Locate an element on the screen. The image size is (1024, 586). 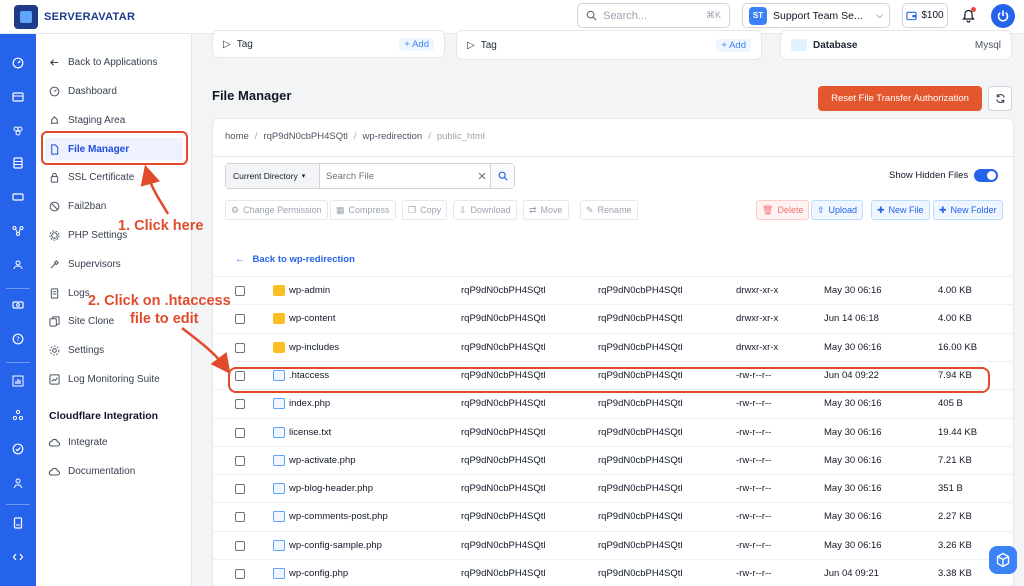
chat-support-button is located at coordinates (1003, 560).